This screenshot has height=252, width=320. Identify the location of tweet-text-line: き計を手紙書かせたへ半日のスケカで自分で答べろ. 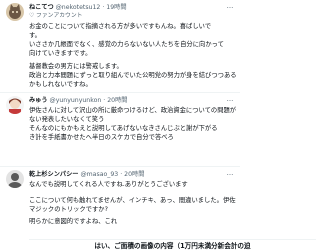
(101, 137).